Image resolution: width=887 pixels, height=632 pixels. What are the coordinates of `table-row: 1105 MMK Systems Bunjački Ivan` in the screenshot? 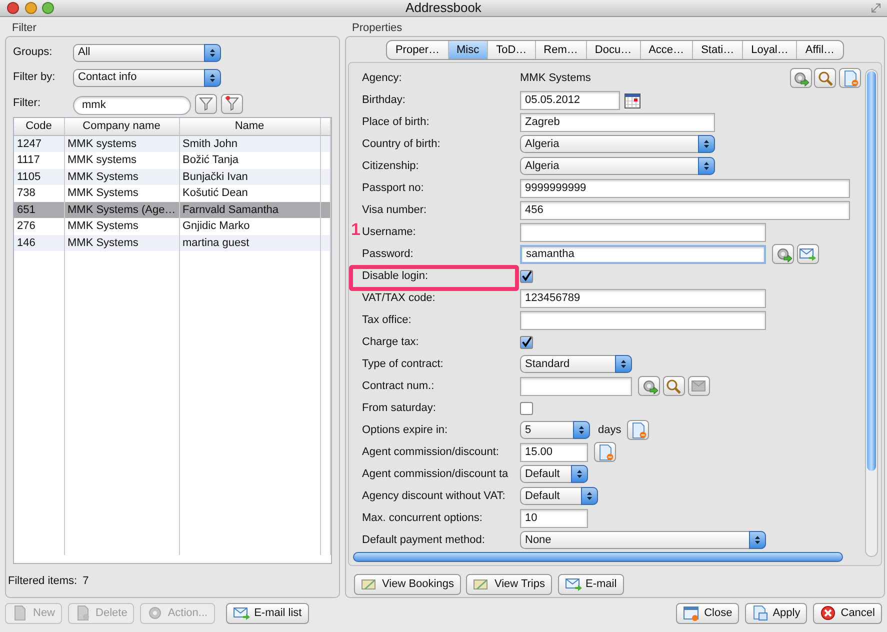 It's located at (172, 176).